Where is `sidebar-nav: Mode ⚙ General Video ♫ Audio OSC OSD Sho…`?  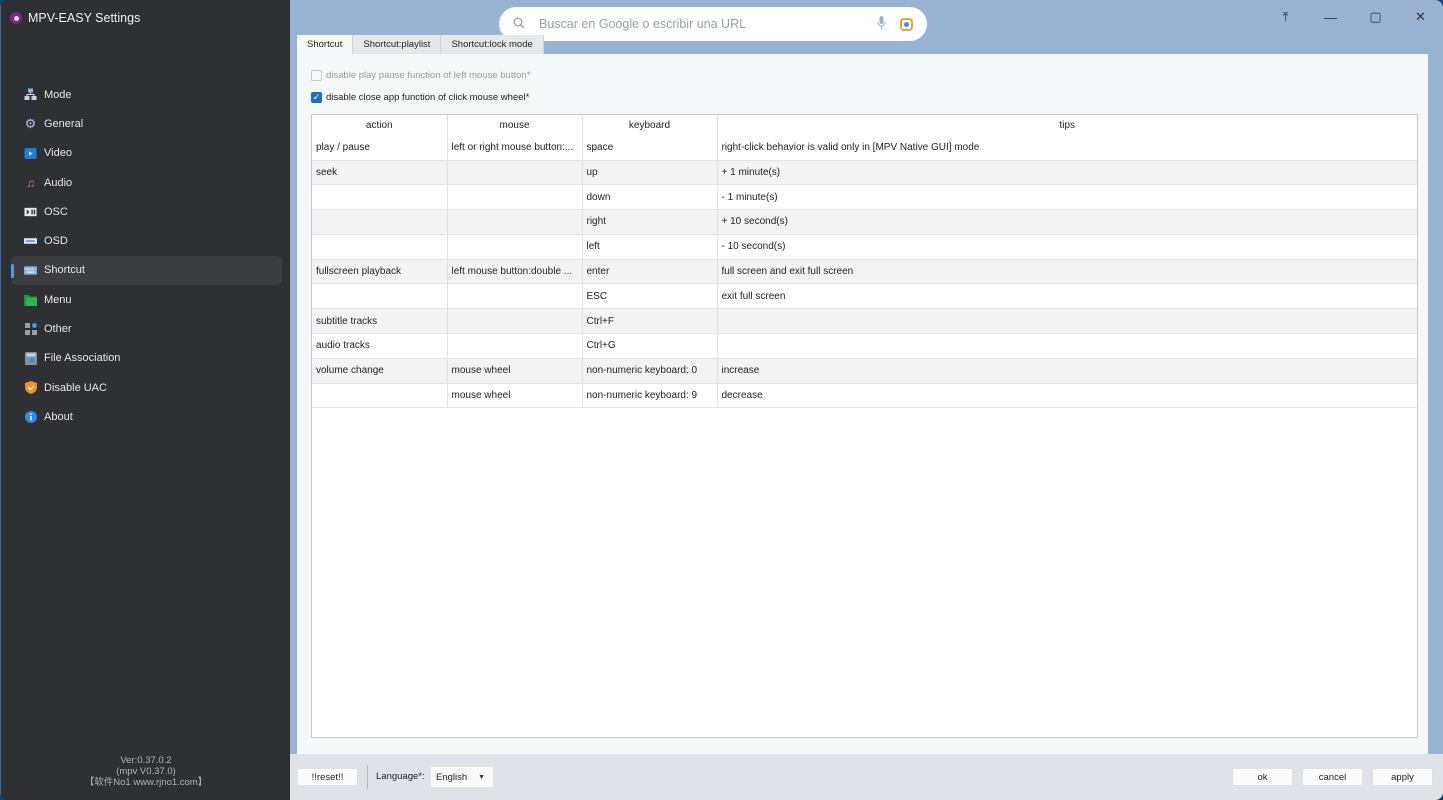 sidebar-nav: Mode ⚙ General Video ♫ Audio OSC OSD Sho… is located at coordinates (146, 256).